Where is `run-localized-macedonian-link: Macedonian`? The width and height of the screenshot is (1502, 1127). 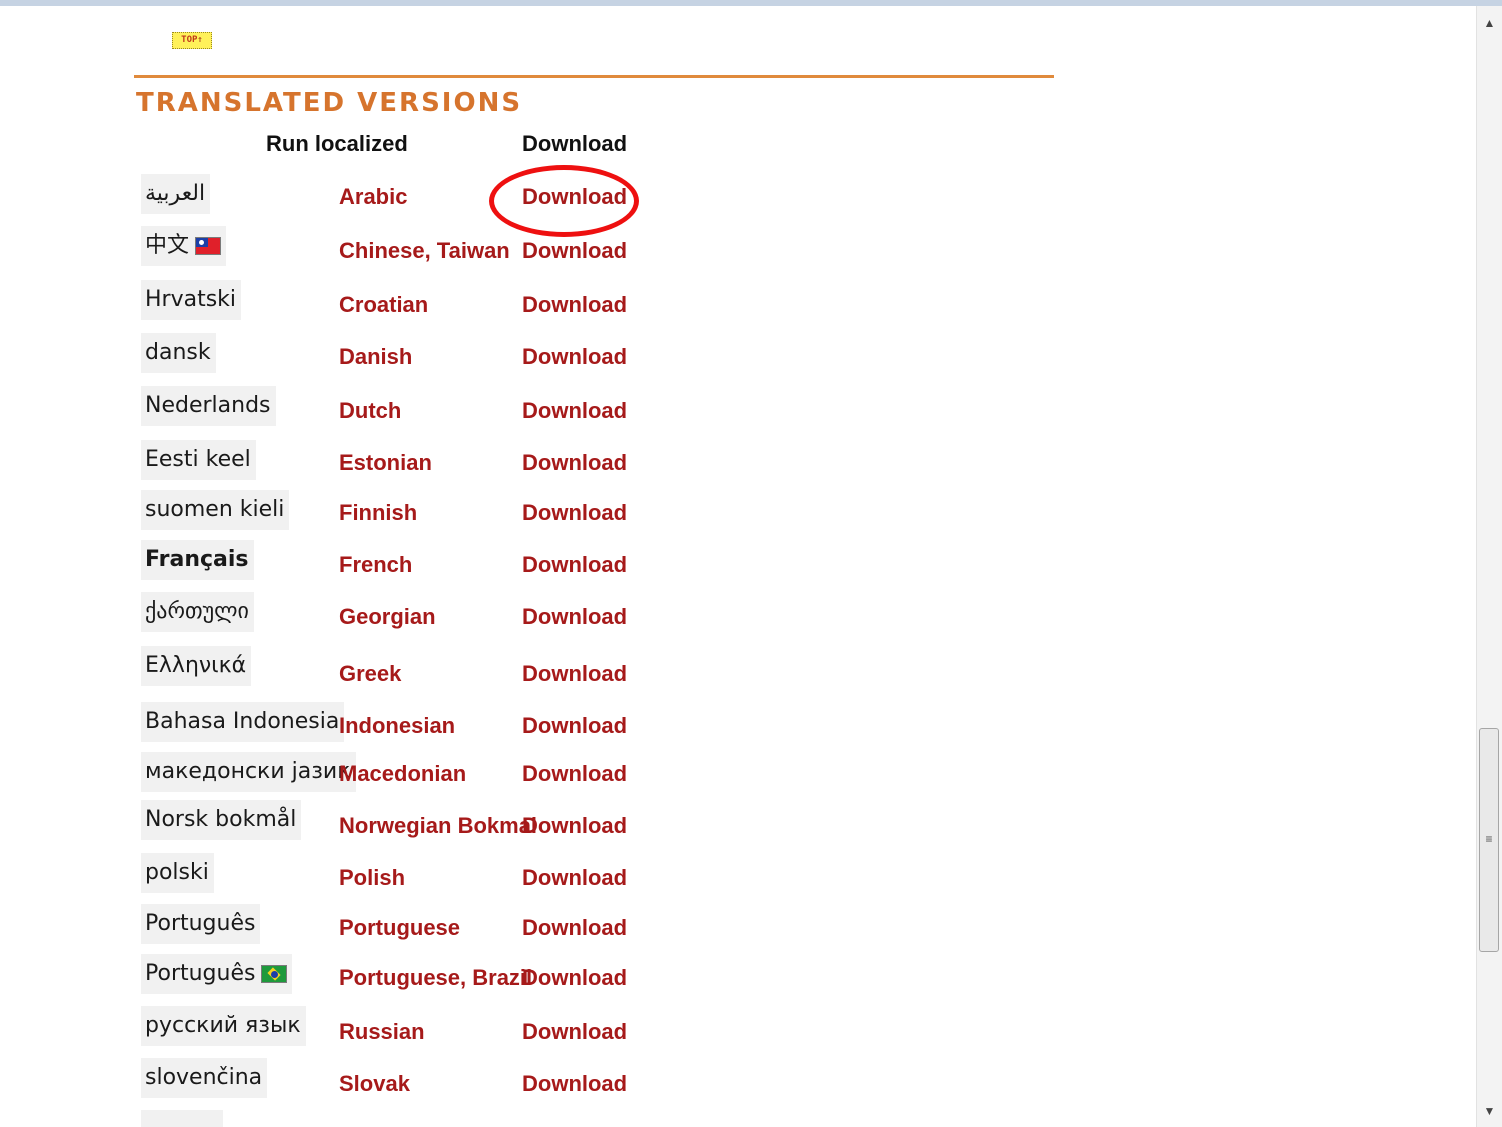
run-localized-macedonian-link: Macedonian is located at coordinates (402, 774).